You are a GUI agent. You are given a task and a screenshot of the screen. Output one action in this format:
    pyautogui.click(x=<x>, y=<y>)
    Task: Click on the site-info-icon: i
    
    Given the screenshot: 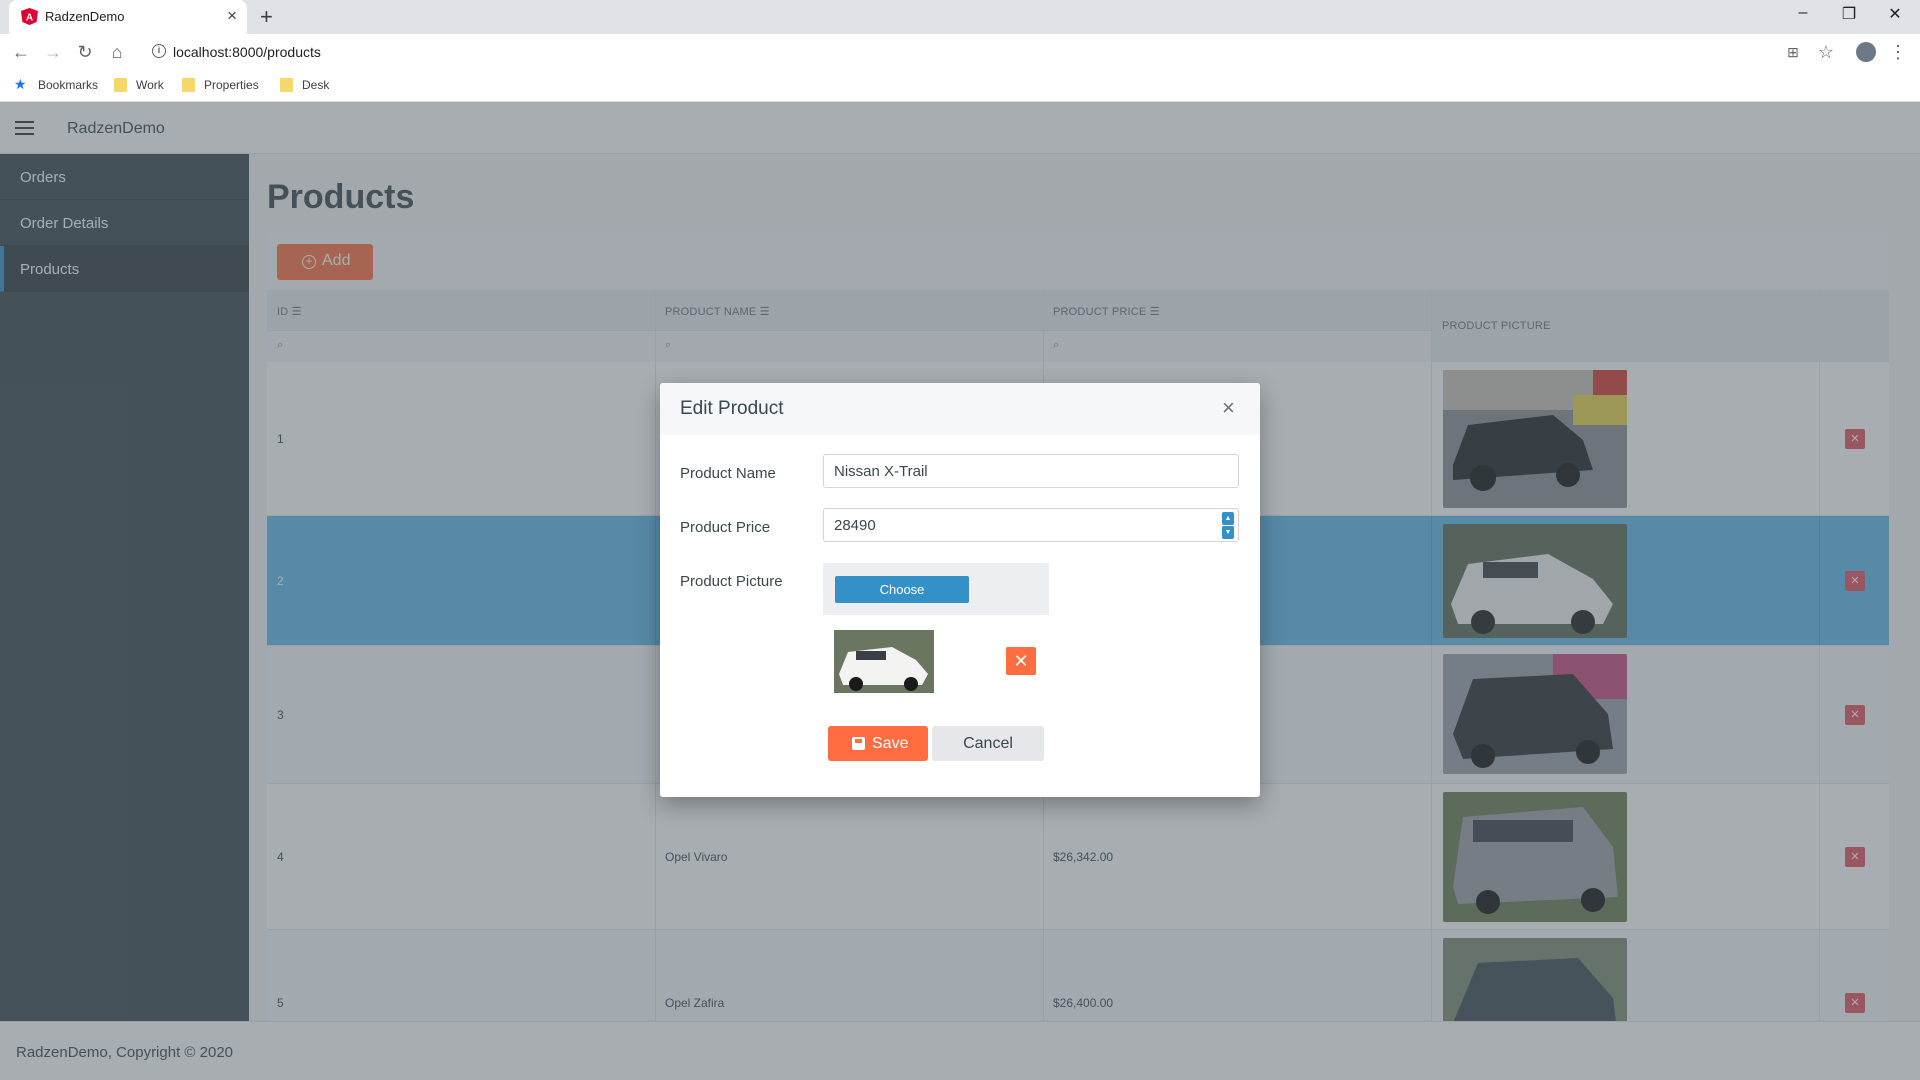 What is the action you would take?
    pyautogui.click(x=159, y=51)
    